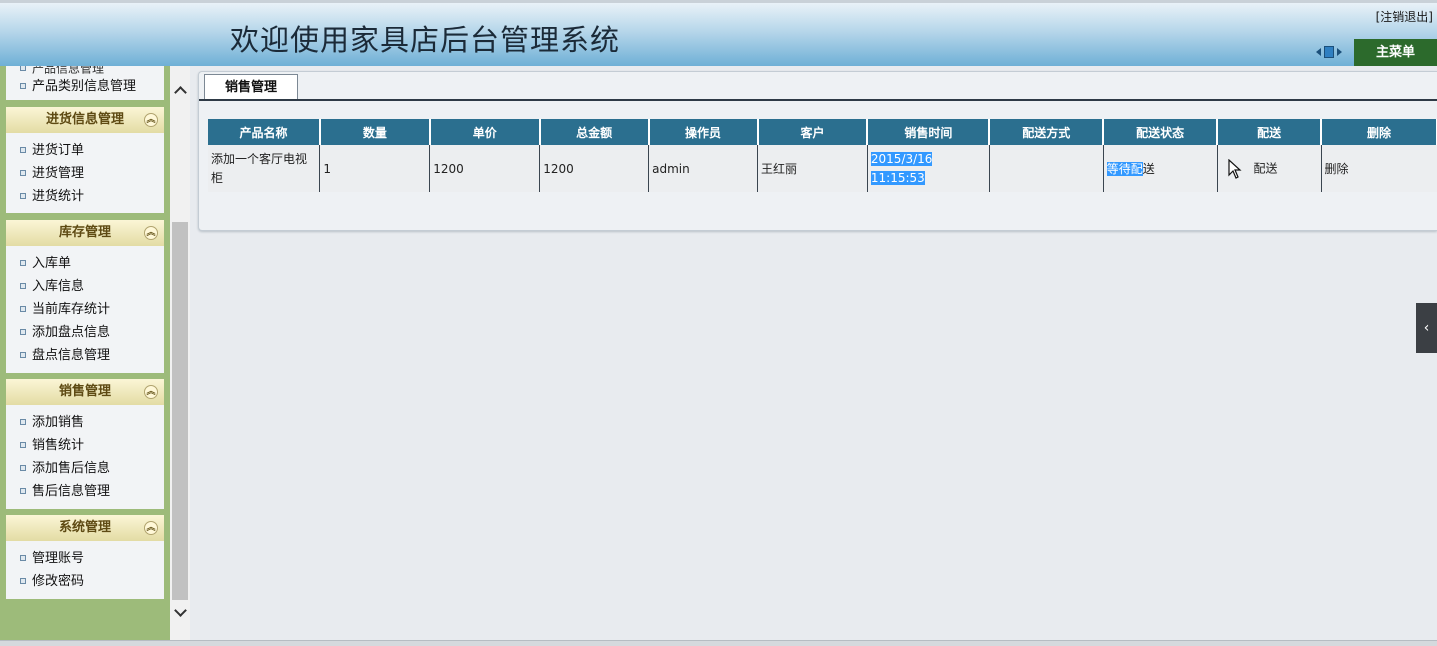  Describe the element at coordinates (485, 132) in the screenshot. I see `col-unit-price: 单价` at that location.